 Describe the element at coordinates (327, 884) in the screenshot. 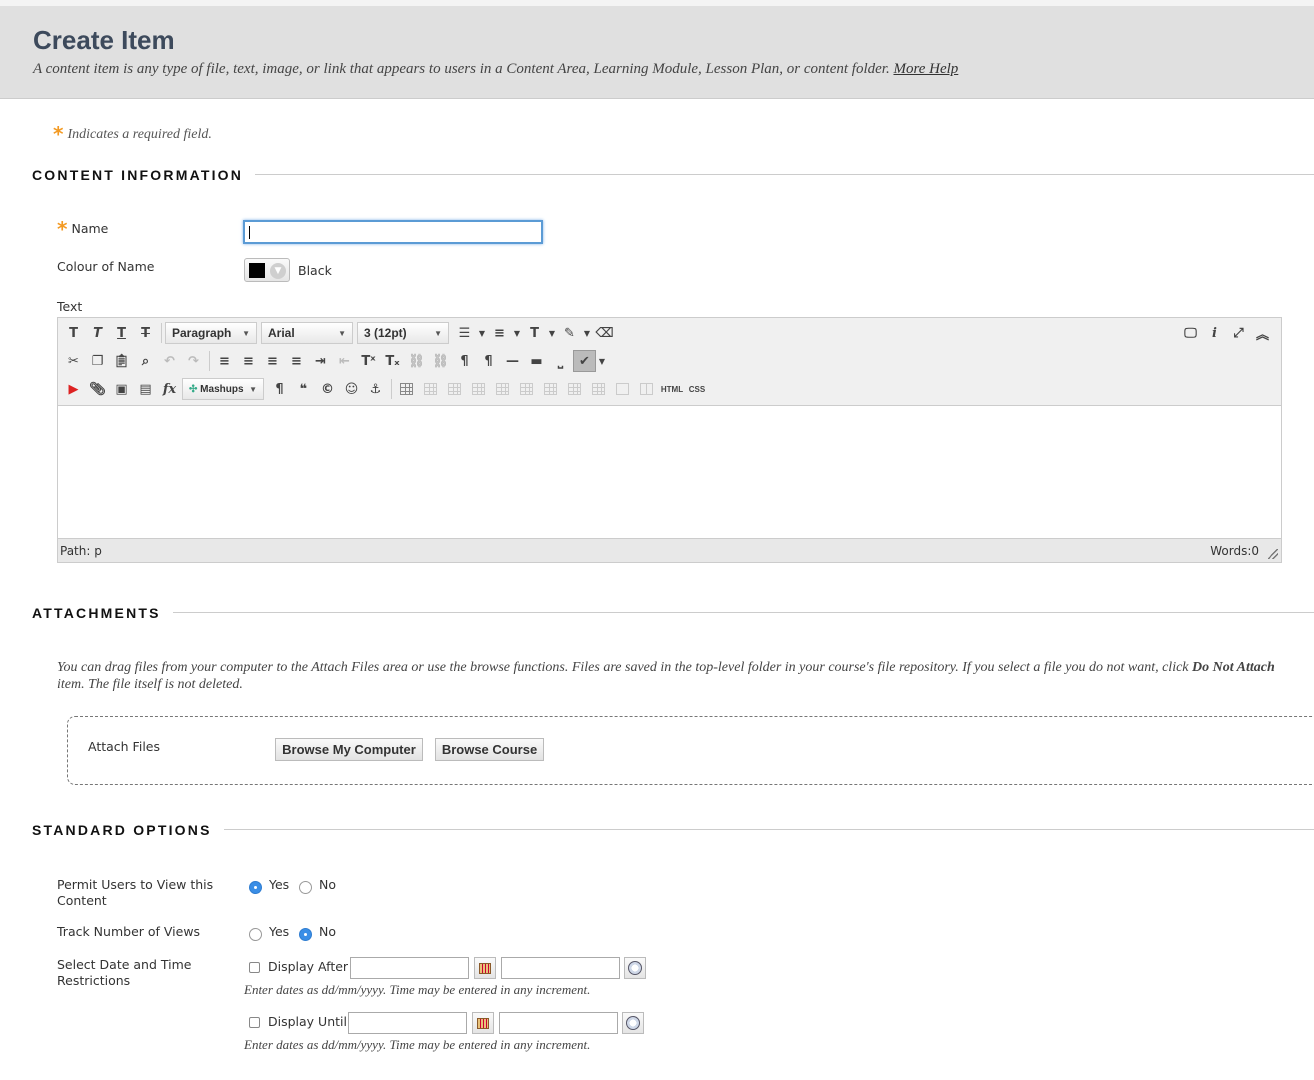

I see `permit-no-label: No` at that location.